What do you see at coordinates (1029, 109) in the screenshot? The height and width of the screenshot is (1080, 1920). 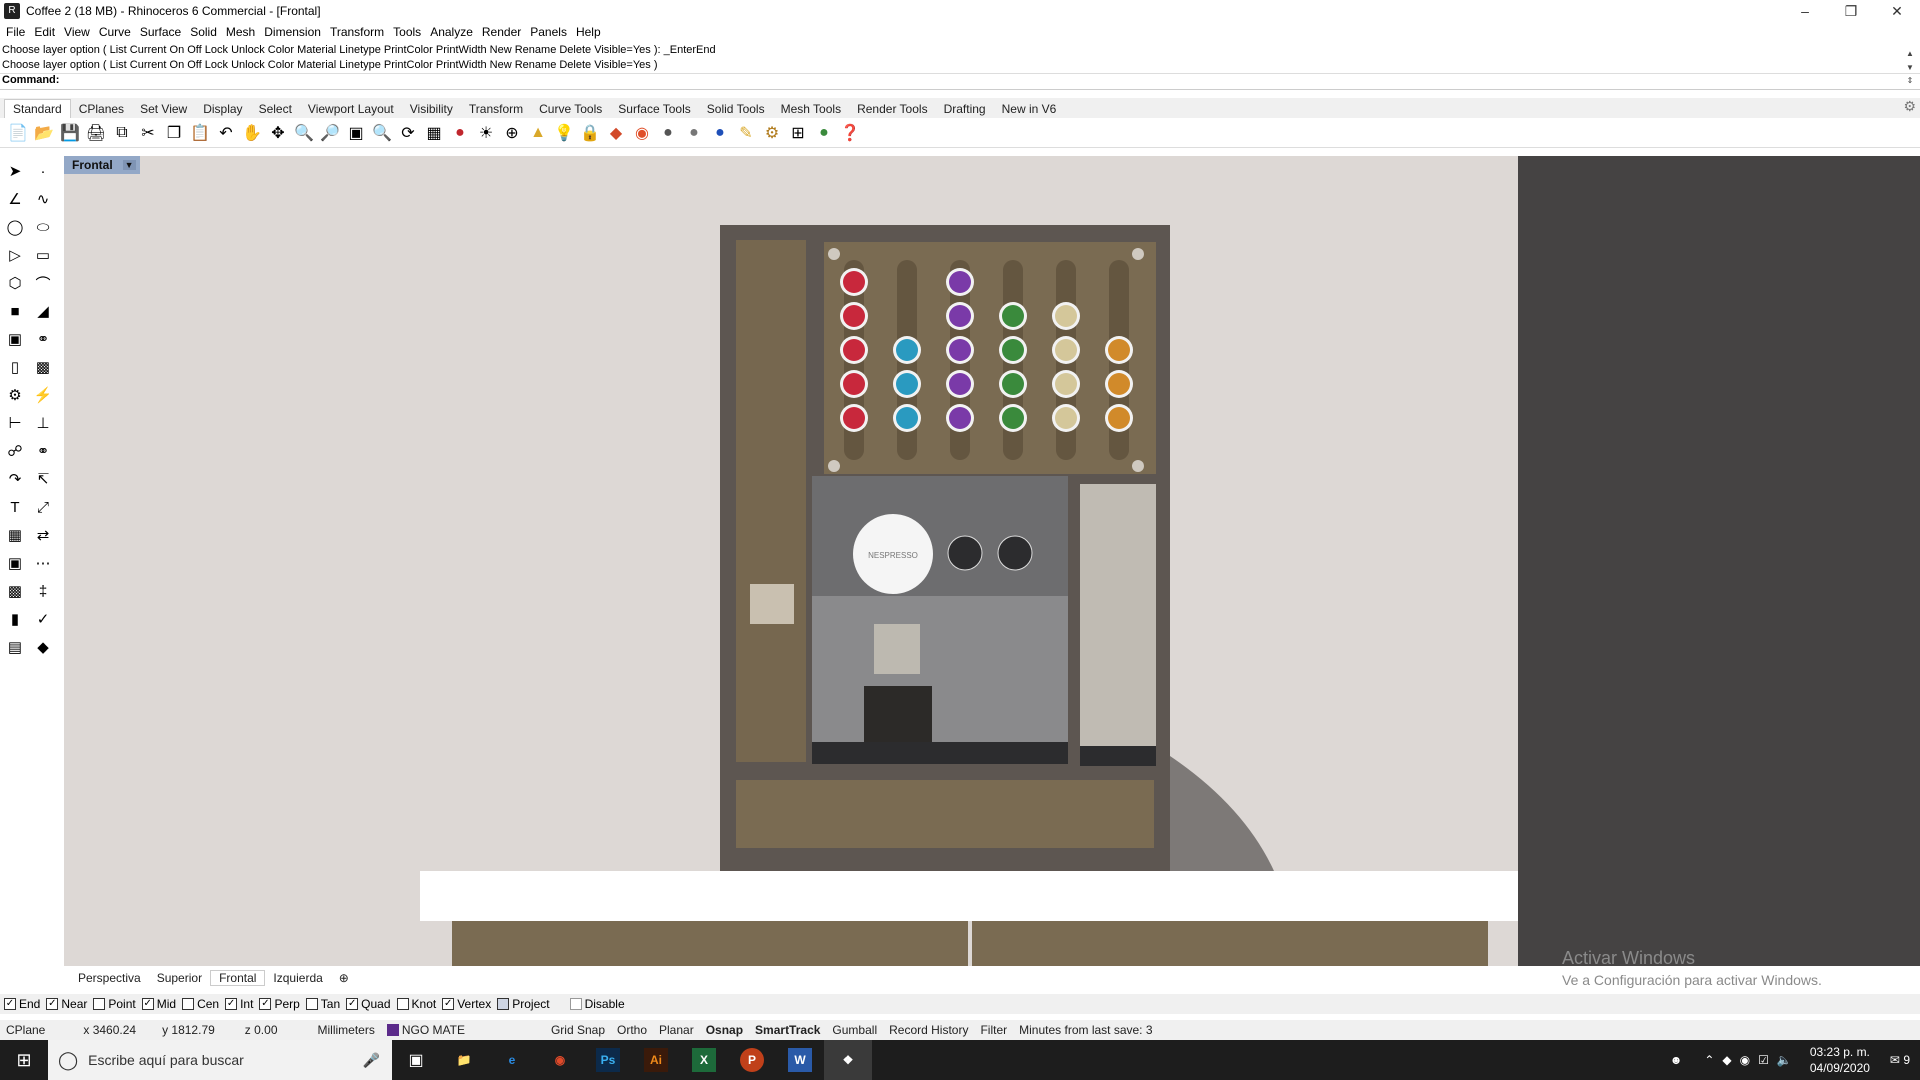 I see `tab-new-in-v6: New in V6` at bounding box center [1029, 109].